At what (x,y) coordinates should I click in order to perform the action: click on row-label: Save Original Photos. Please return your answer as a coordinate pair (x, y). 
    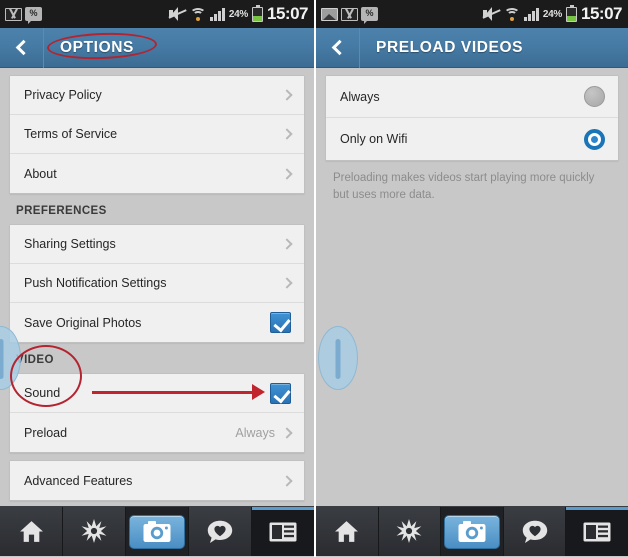
    Looking at the image, I should click on (83, 322).